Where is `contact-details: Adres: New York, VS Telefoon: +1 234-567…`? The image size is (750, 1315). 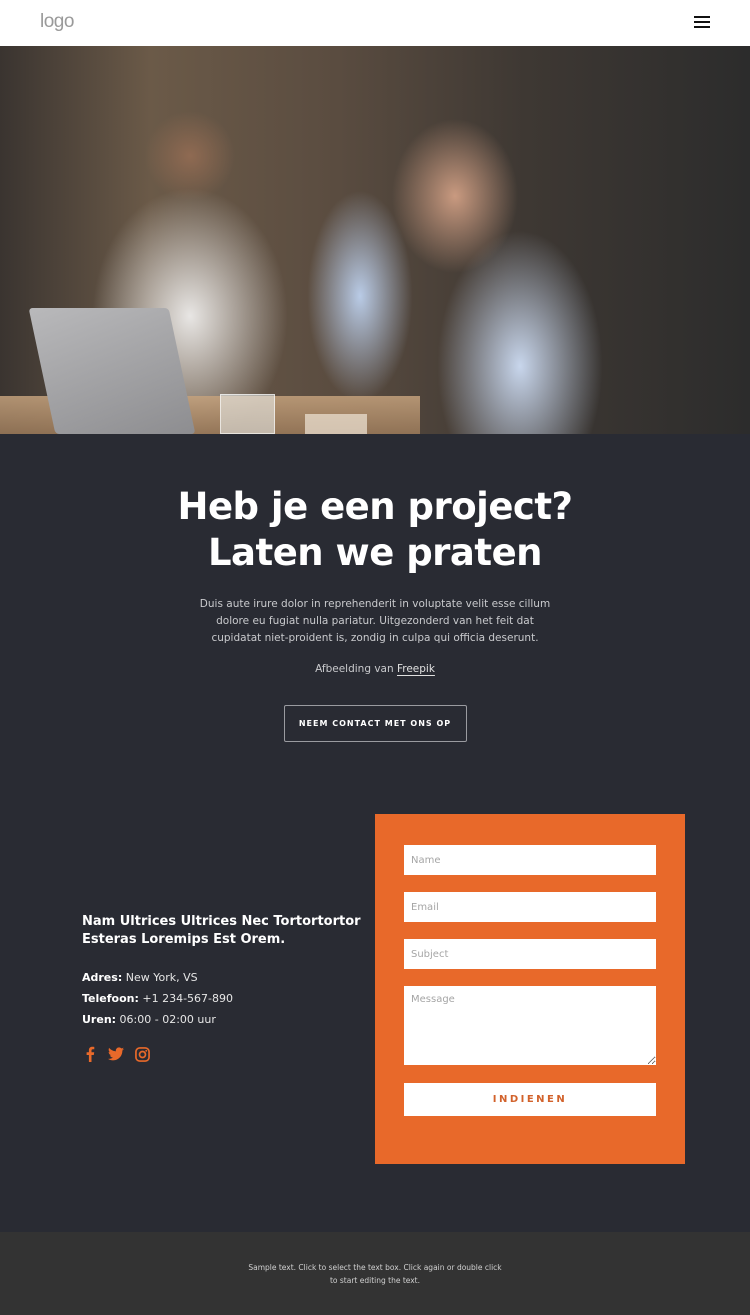 contact-details: Adres: New York, VS Telefoon: +1 234-567… is located at coordinates (222, 998).